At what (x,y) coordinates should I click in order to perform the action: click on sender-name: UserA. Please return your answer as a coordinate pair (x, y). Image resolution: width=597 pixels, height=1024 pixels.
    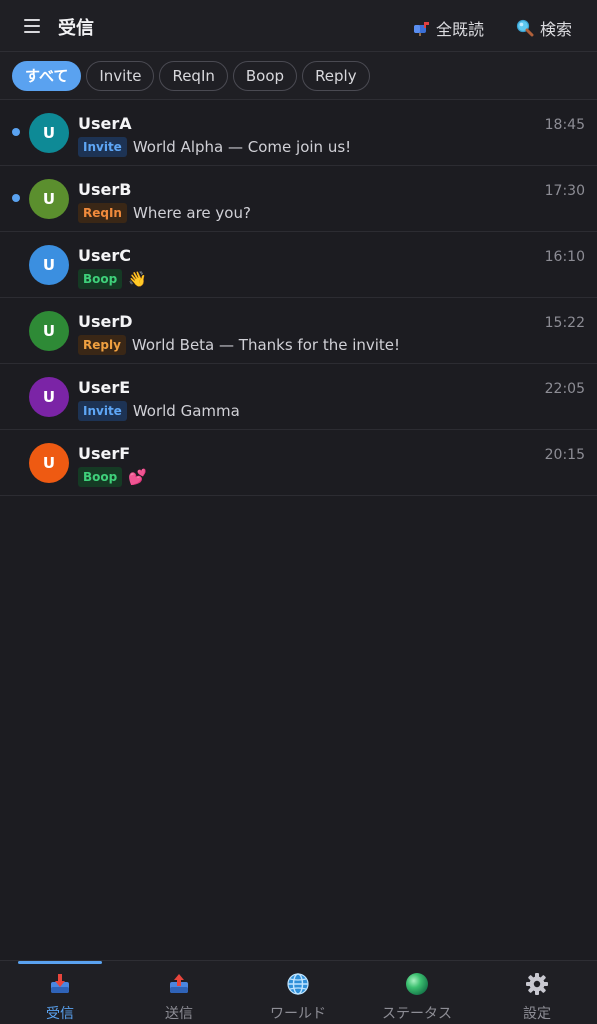
    Looking at the image, I should click on (105, 123).